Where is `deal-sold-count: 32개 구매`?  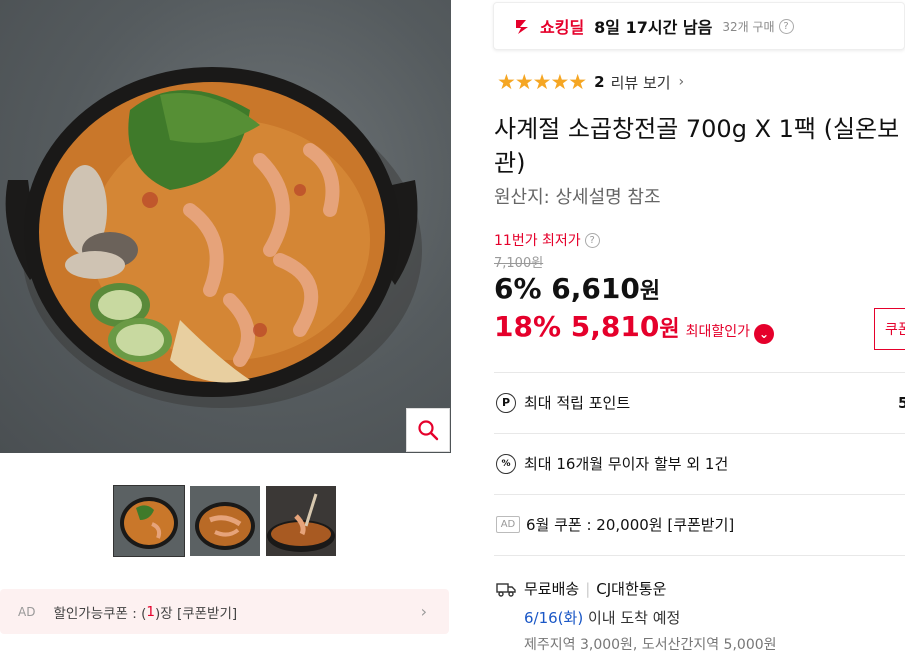 deal-sold-count: 32개 구매 is located at coordinates (748, 26).